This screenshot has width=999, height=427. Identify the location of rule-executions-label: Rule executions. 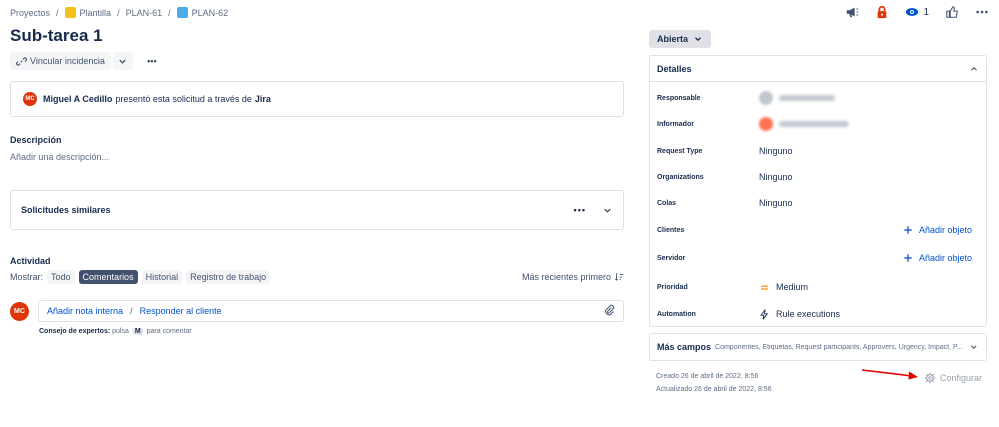
(808, 314).